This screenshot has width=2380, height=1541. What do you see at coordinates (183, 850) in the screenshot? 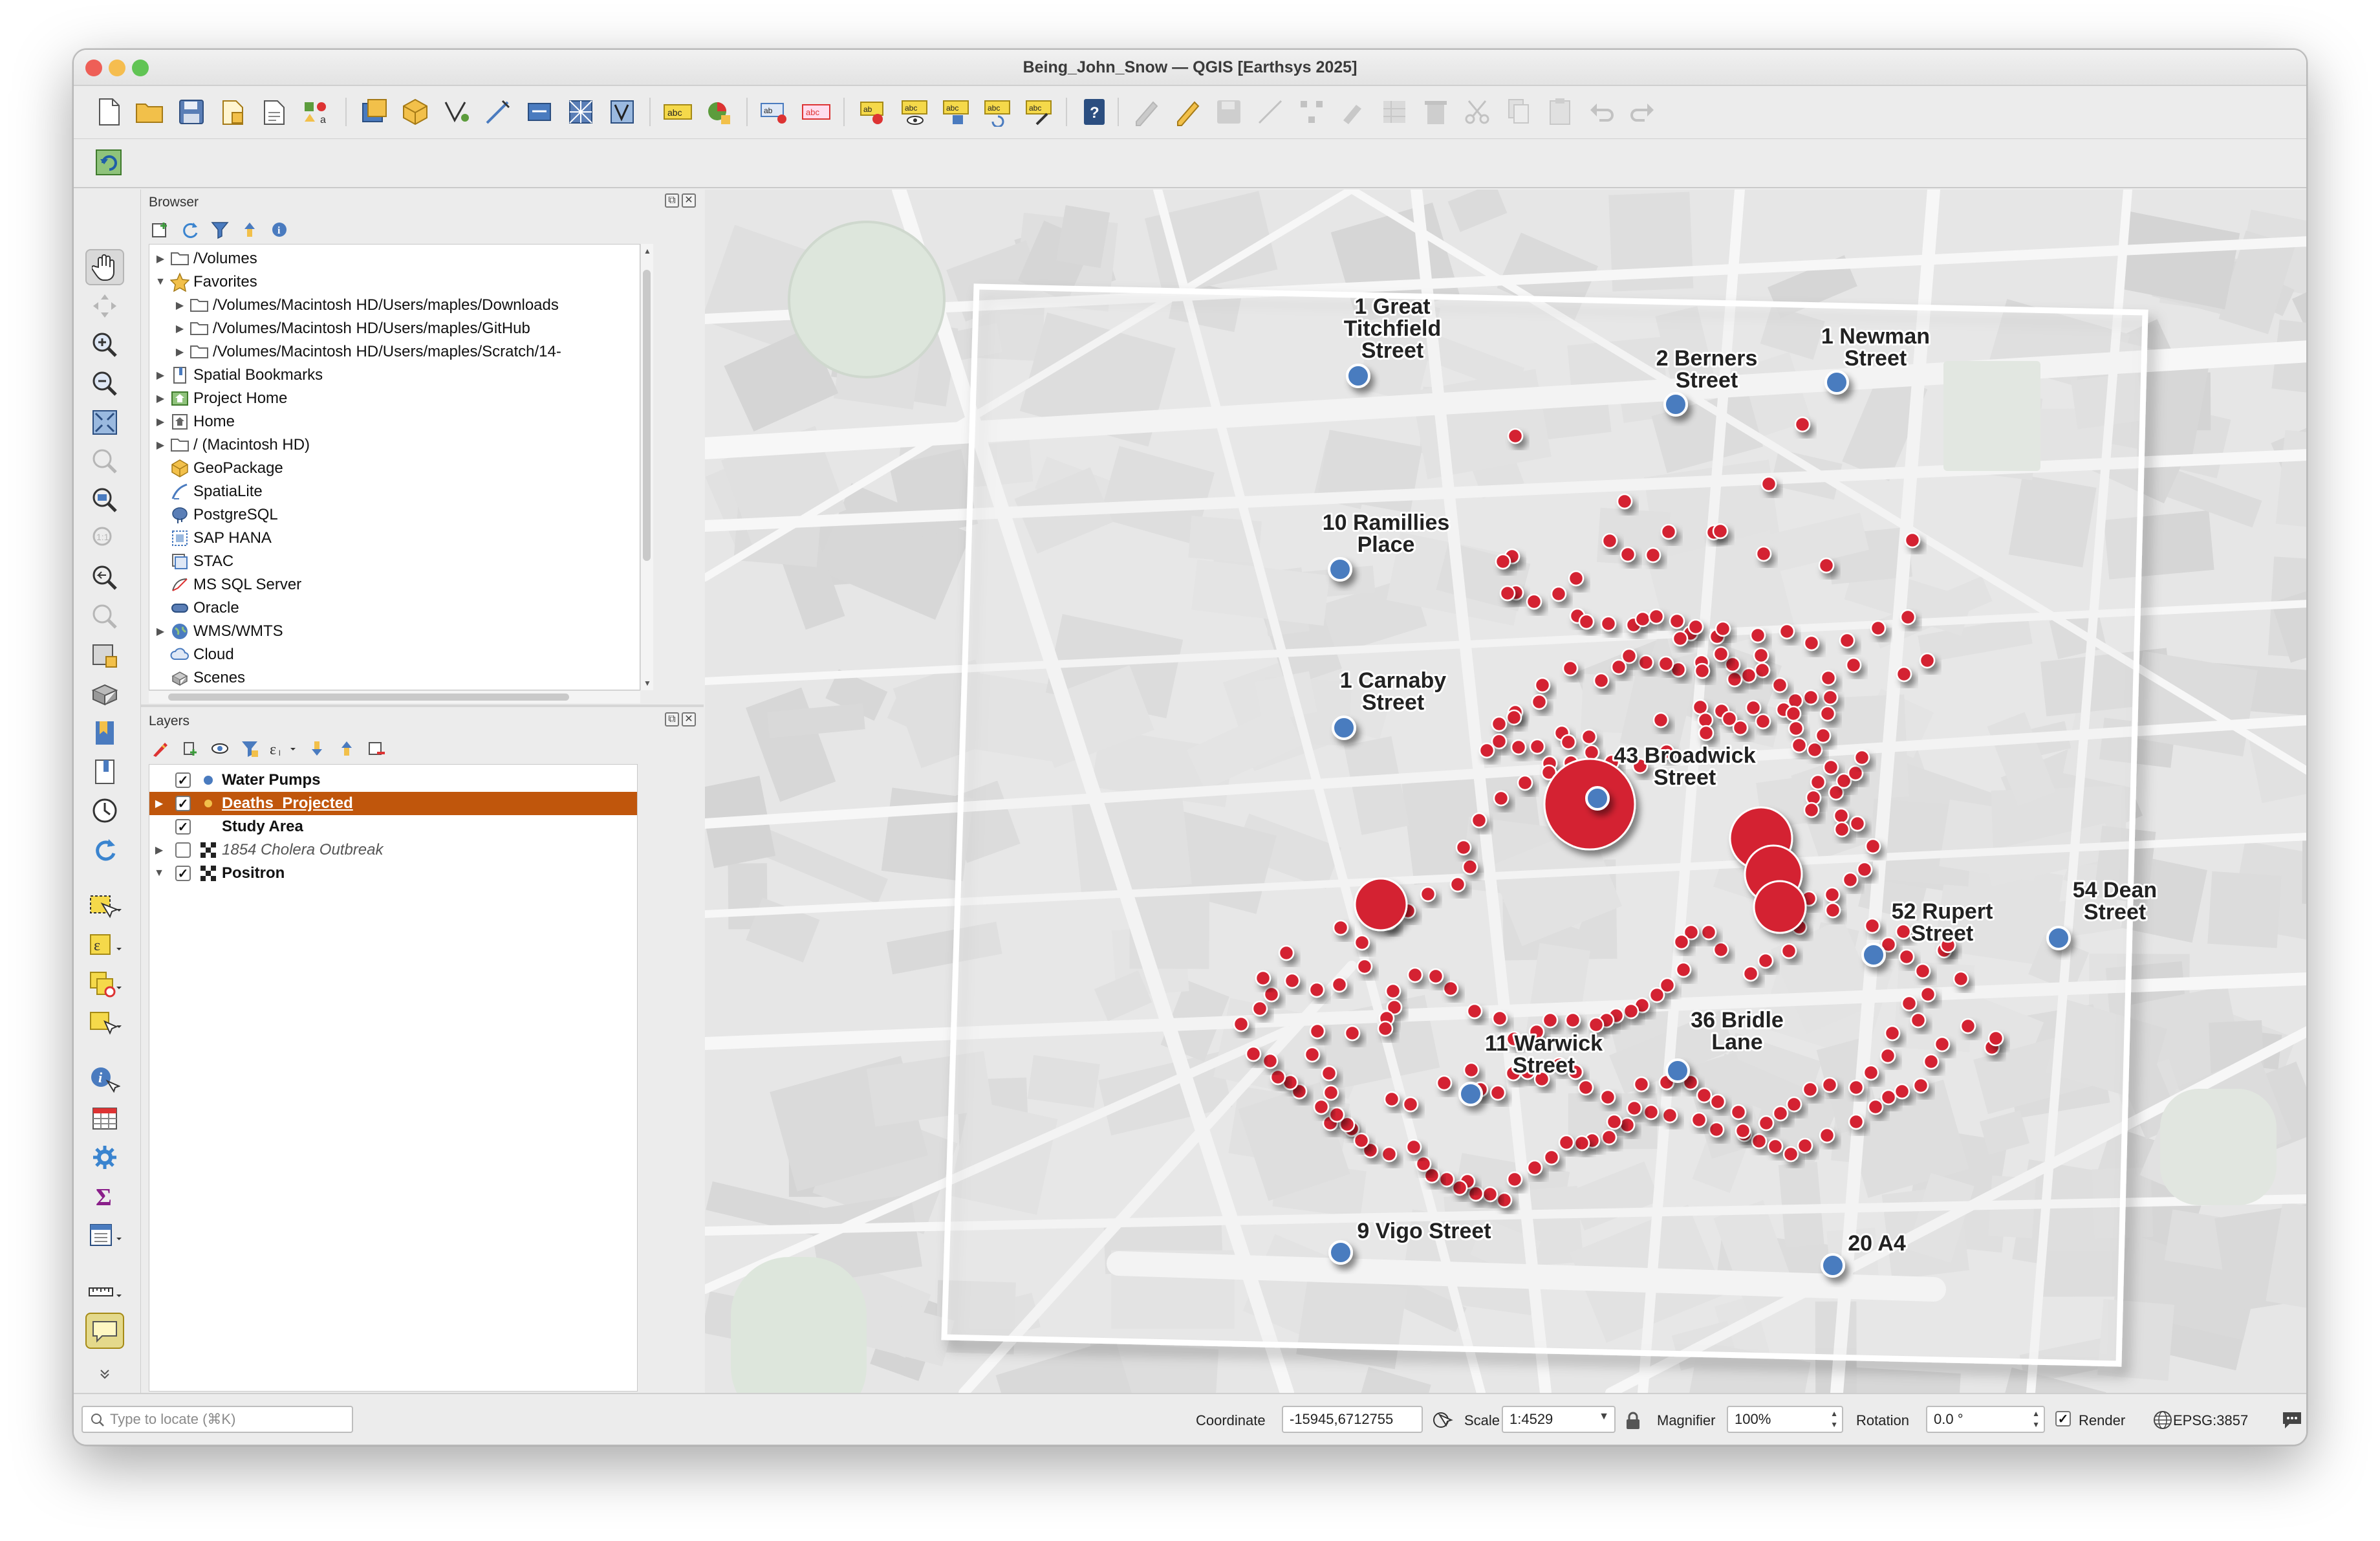
I see `layer-visibility-checkbox` at bounding box center [183, 850].